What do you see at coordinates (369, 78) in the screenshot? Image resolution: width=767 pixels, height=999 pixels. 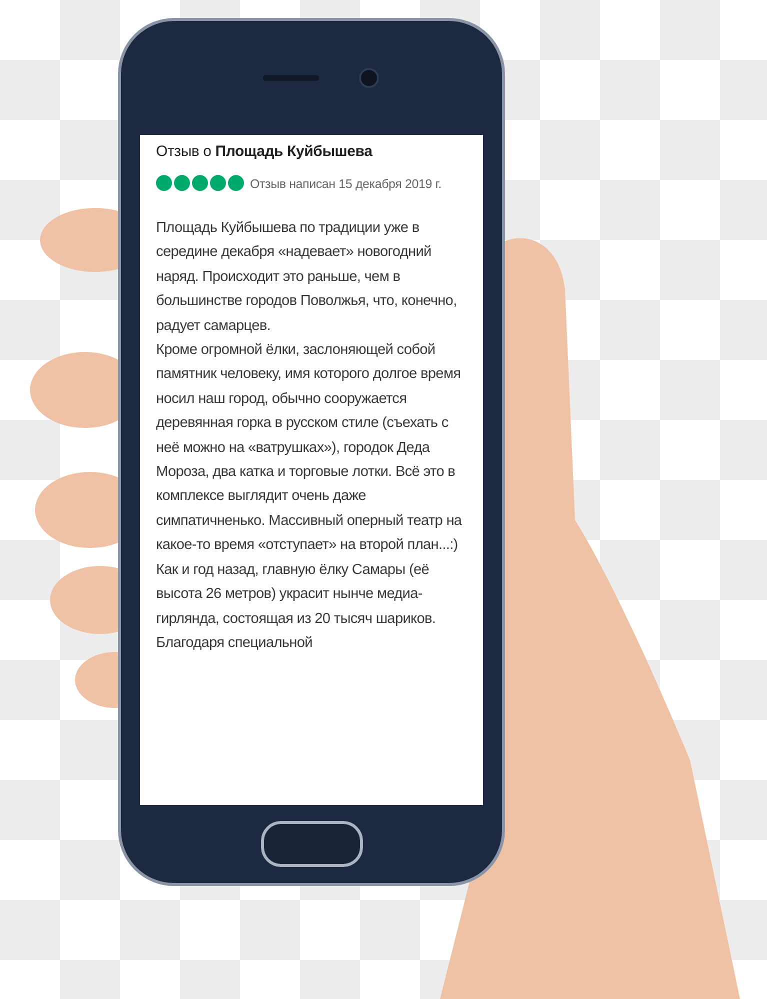 I see `camera-lens` at bounding box center [369, 78].